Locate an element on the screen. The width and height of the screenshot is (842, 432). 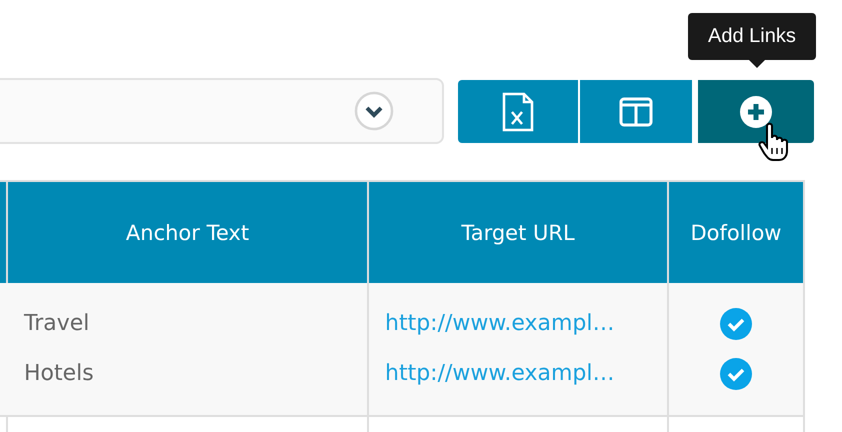
column-header: Anchor Text is located at coordinates (188, 232).